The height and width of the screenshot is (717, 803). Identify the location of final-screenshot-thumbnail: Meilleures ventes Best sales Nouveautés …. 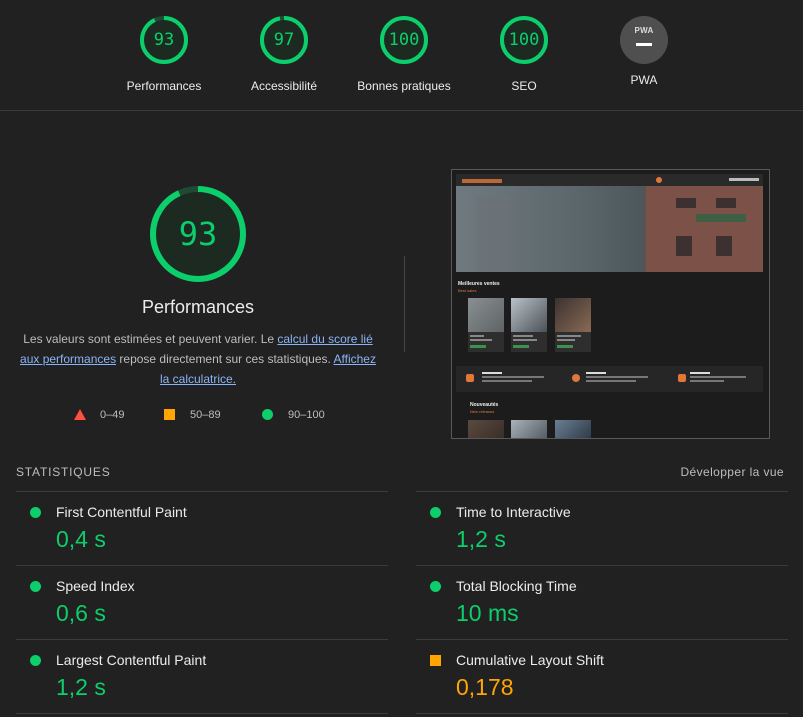
(610, 304).